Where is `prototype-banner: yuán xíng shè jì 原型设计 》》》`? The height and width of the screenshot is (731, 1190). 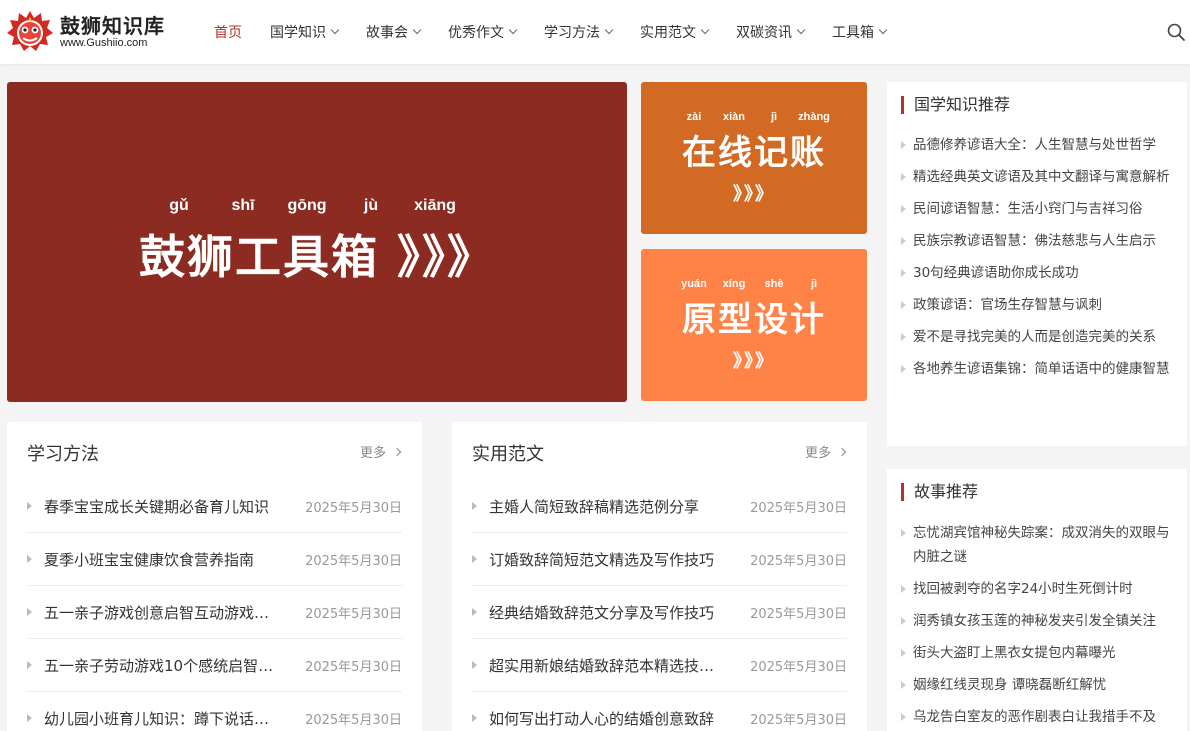 prototype-banner: yuán xíng shè jì 原型设计 》》》 is located at coordinates (754, 325).